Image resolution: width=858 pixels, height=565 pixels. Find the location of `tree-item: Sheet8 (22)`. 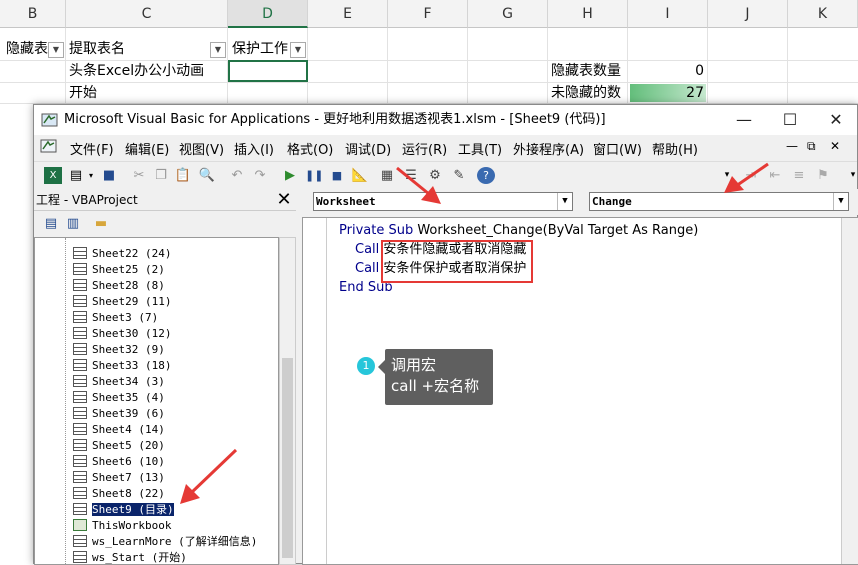

tree-item: Sheet8 (22) is located at coordinates (119, 494).